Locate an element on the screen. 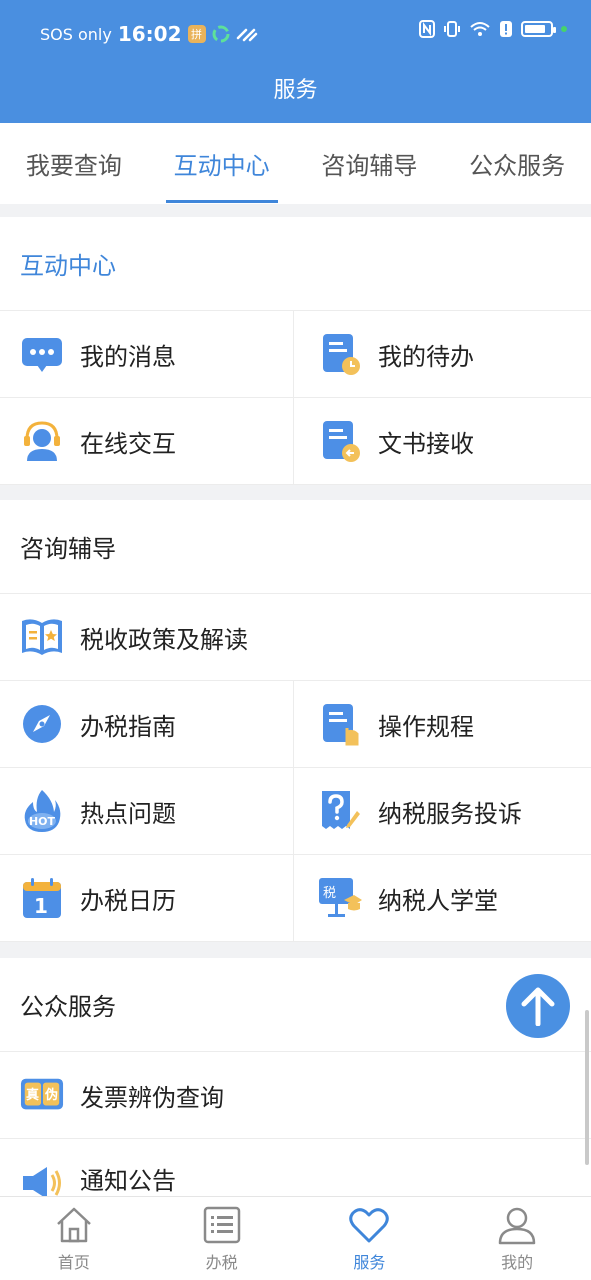 The width and height of the screenshot is (591, 1280). item-label: 办税指南 is located at coordinates (128, 726).